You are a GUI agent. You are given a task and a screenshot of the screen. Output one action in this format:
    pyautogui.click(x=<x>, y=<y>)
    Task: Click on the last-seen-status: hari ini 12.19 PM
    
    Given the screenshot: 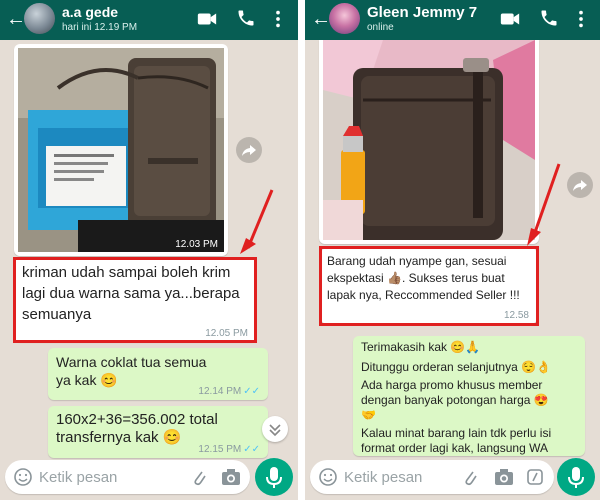 What is the action you would take?
    pyautogui.click(x=100, y=27)
    